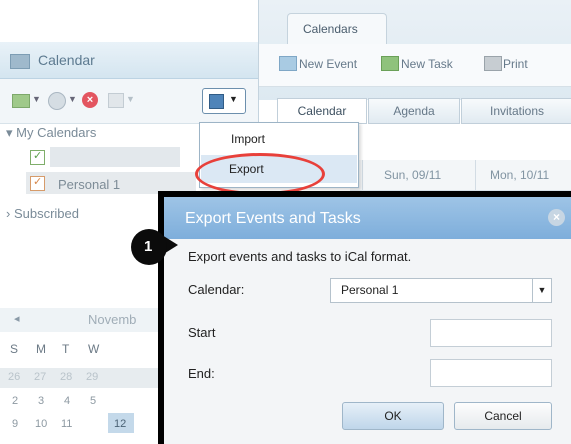 The image size is (571, 444). Describe the element at coordinates (288, 63) in the screenshot. I see `new-event-icon` at that location.